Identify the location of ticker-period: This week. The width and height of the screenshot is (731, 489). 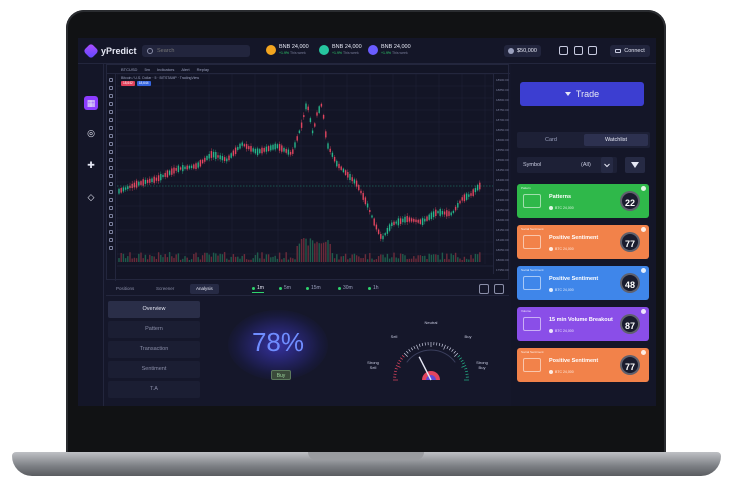
(297, 53).